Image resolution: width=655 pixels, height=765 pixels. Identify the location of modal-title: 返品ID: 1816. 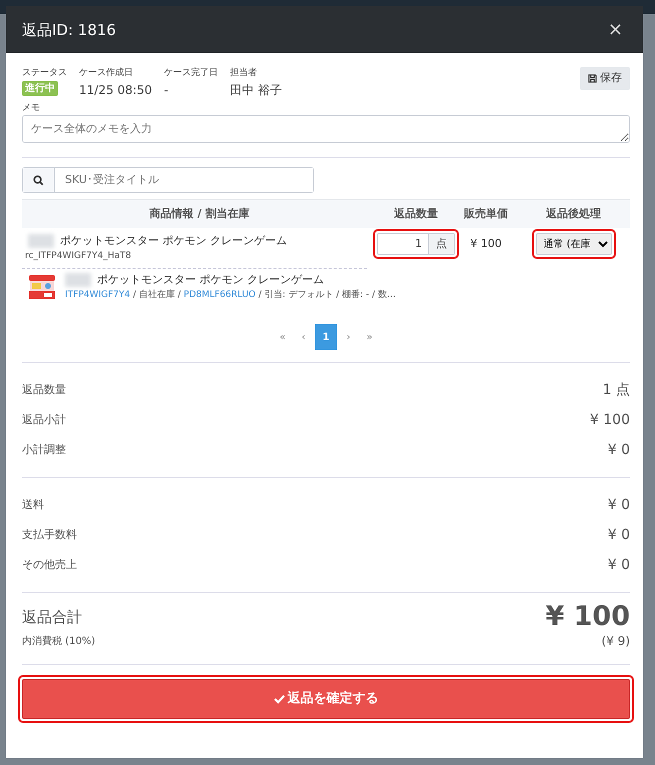
(69, 29).